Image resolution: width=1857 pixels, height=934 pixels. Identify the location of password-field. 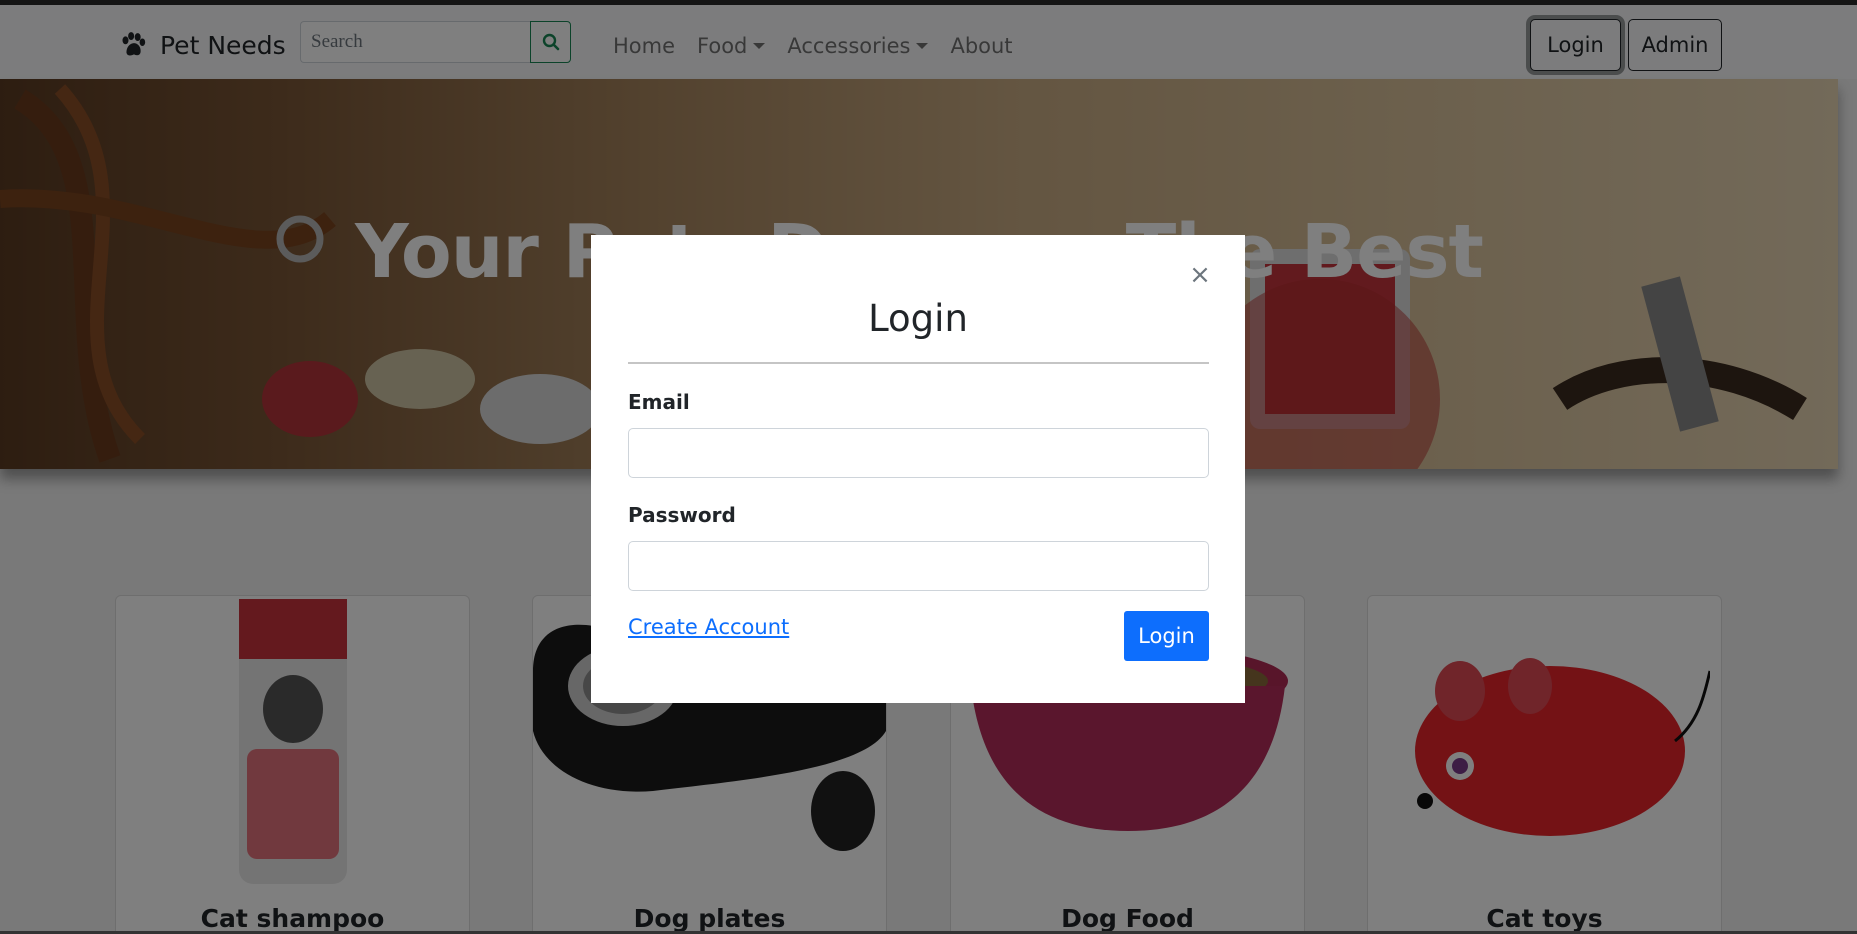
(918, 566).